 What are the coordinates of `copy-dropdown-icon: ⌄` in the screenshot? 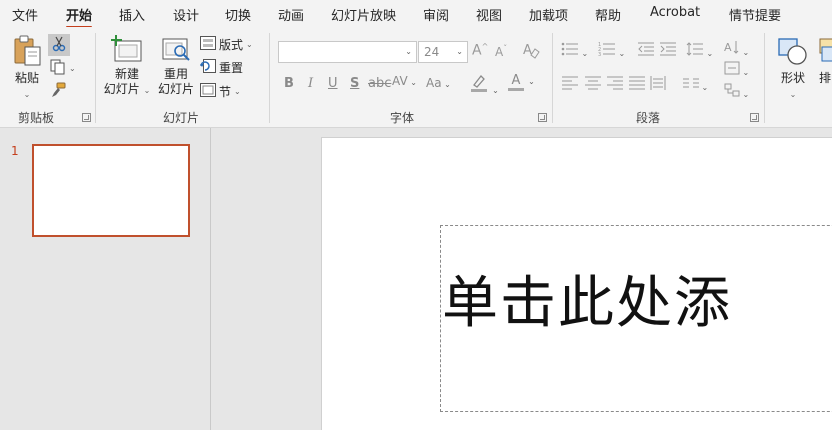 It's located at (72, 68).